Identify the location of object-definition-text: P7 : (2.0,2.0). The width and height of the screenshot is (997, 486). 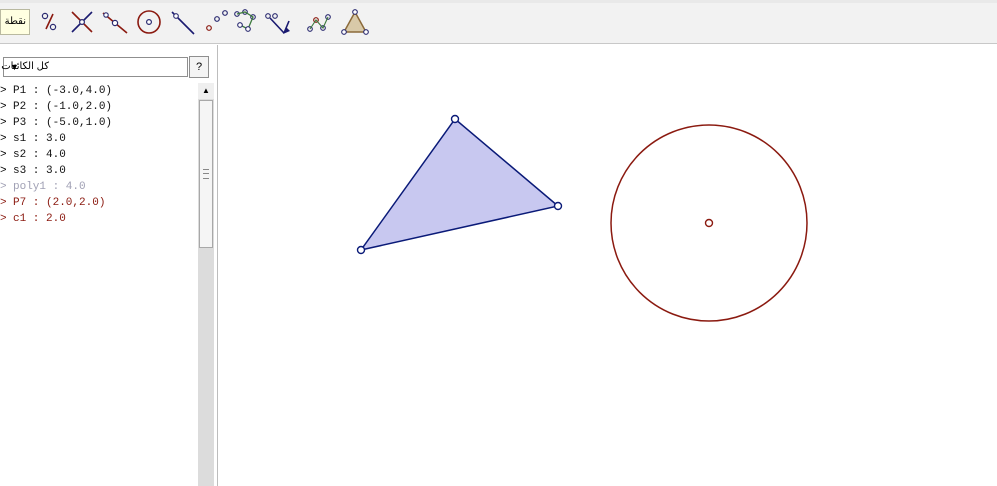
(59, 203).